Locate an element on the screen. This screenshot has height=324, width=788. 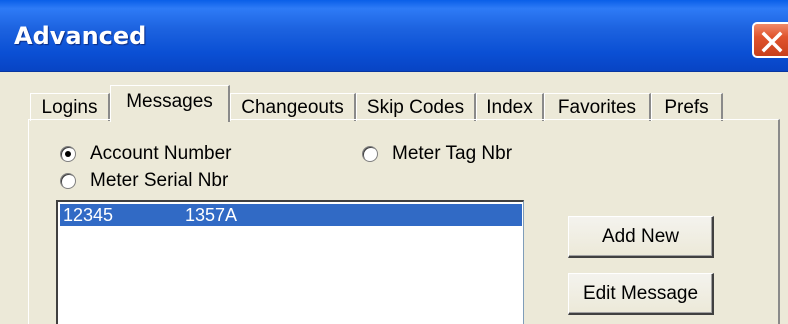
window-title: Advanced is located at coordinates (80, 36).